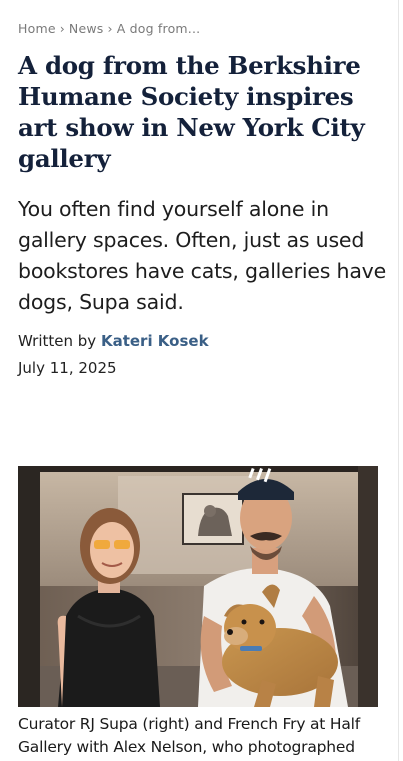  Describe the element at coordinates (86, 28) in the screenshot. I see `breadcrumb-news-link: News` at that location.